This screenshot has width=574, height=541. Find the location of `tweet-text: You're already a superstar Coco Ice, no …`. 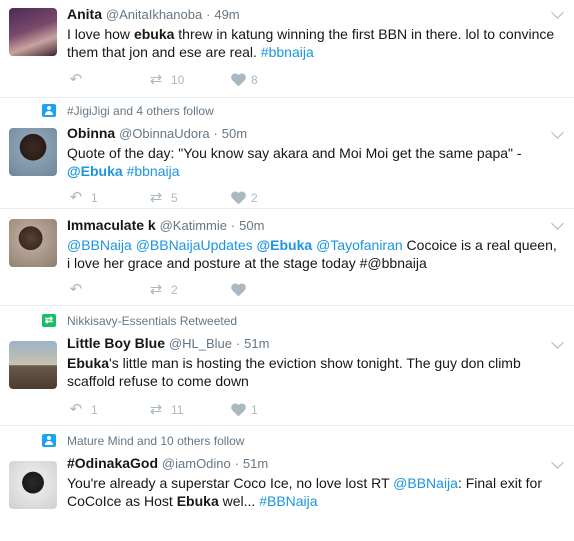

tweet-text: You're already a superstar Coco Ice, no … is located at coordinates (304, 492).